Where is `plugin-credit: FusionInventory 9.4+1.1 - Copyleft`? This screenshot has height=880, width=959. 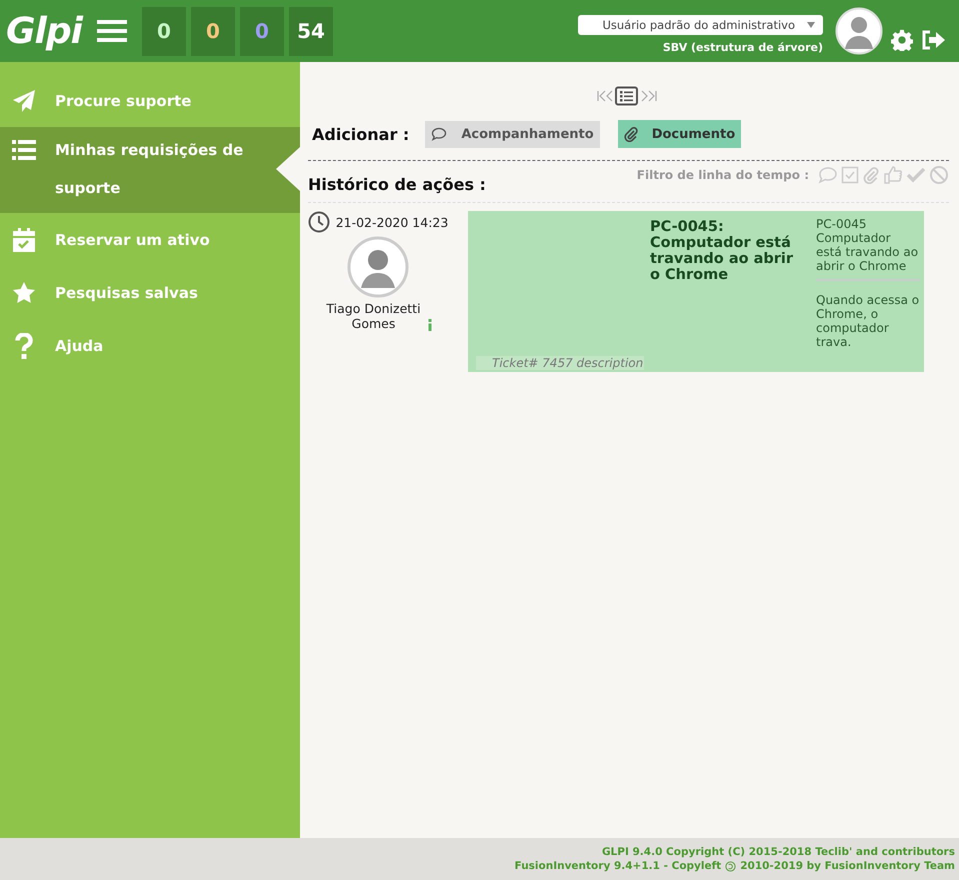 plugin-credit: FusionInventory 9.4+1.1 - Copyleft is located at coordinates (618, 866).